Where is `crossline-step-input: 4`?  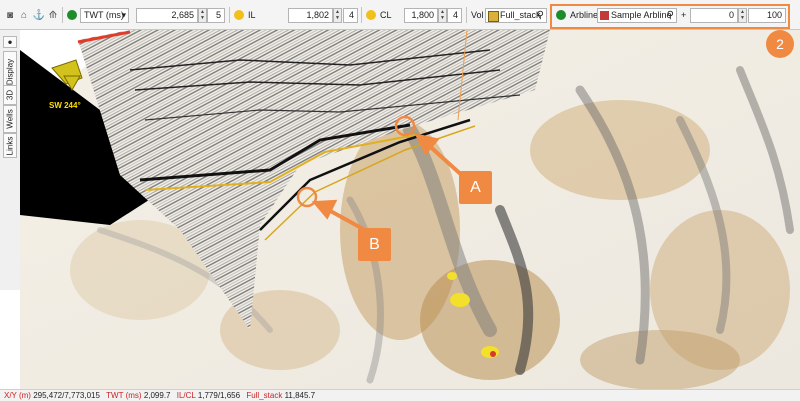 crossline-step-input: 4 is located at coordinates (454, 15).